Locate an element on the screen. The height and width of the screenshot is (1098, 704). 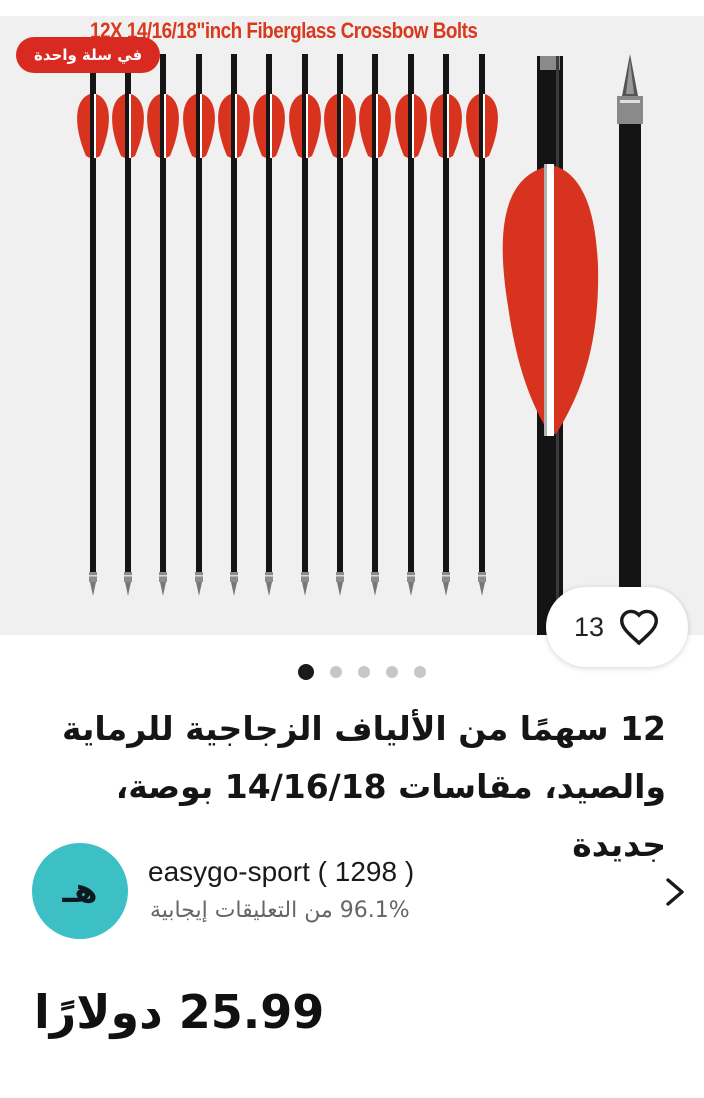
price: 25.99 دولارًا is located at coordinates (179, 1012).